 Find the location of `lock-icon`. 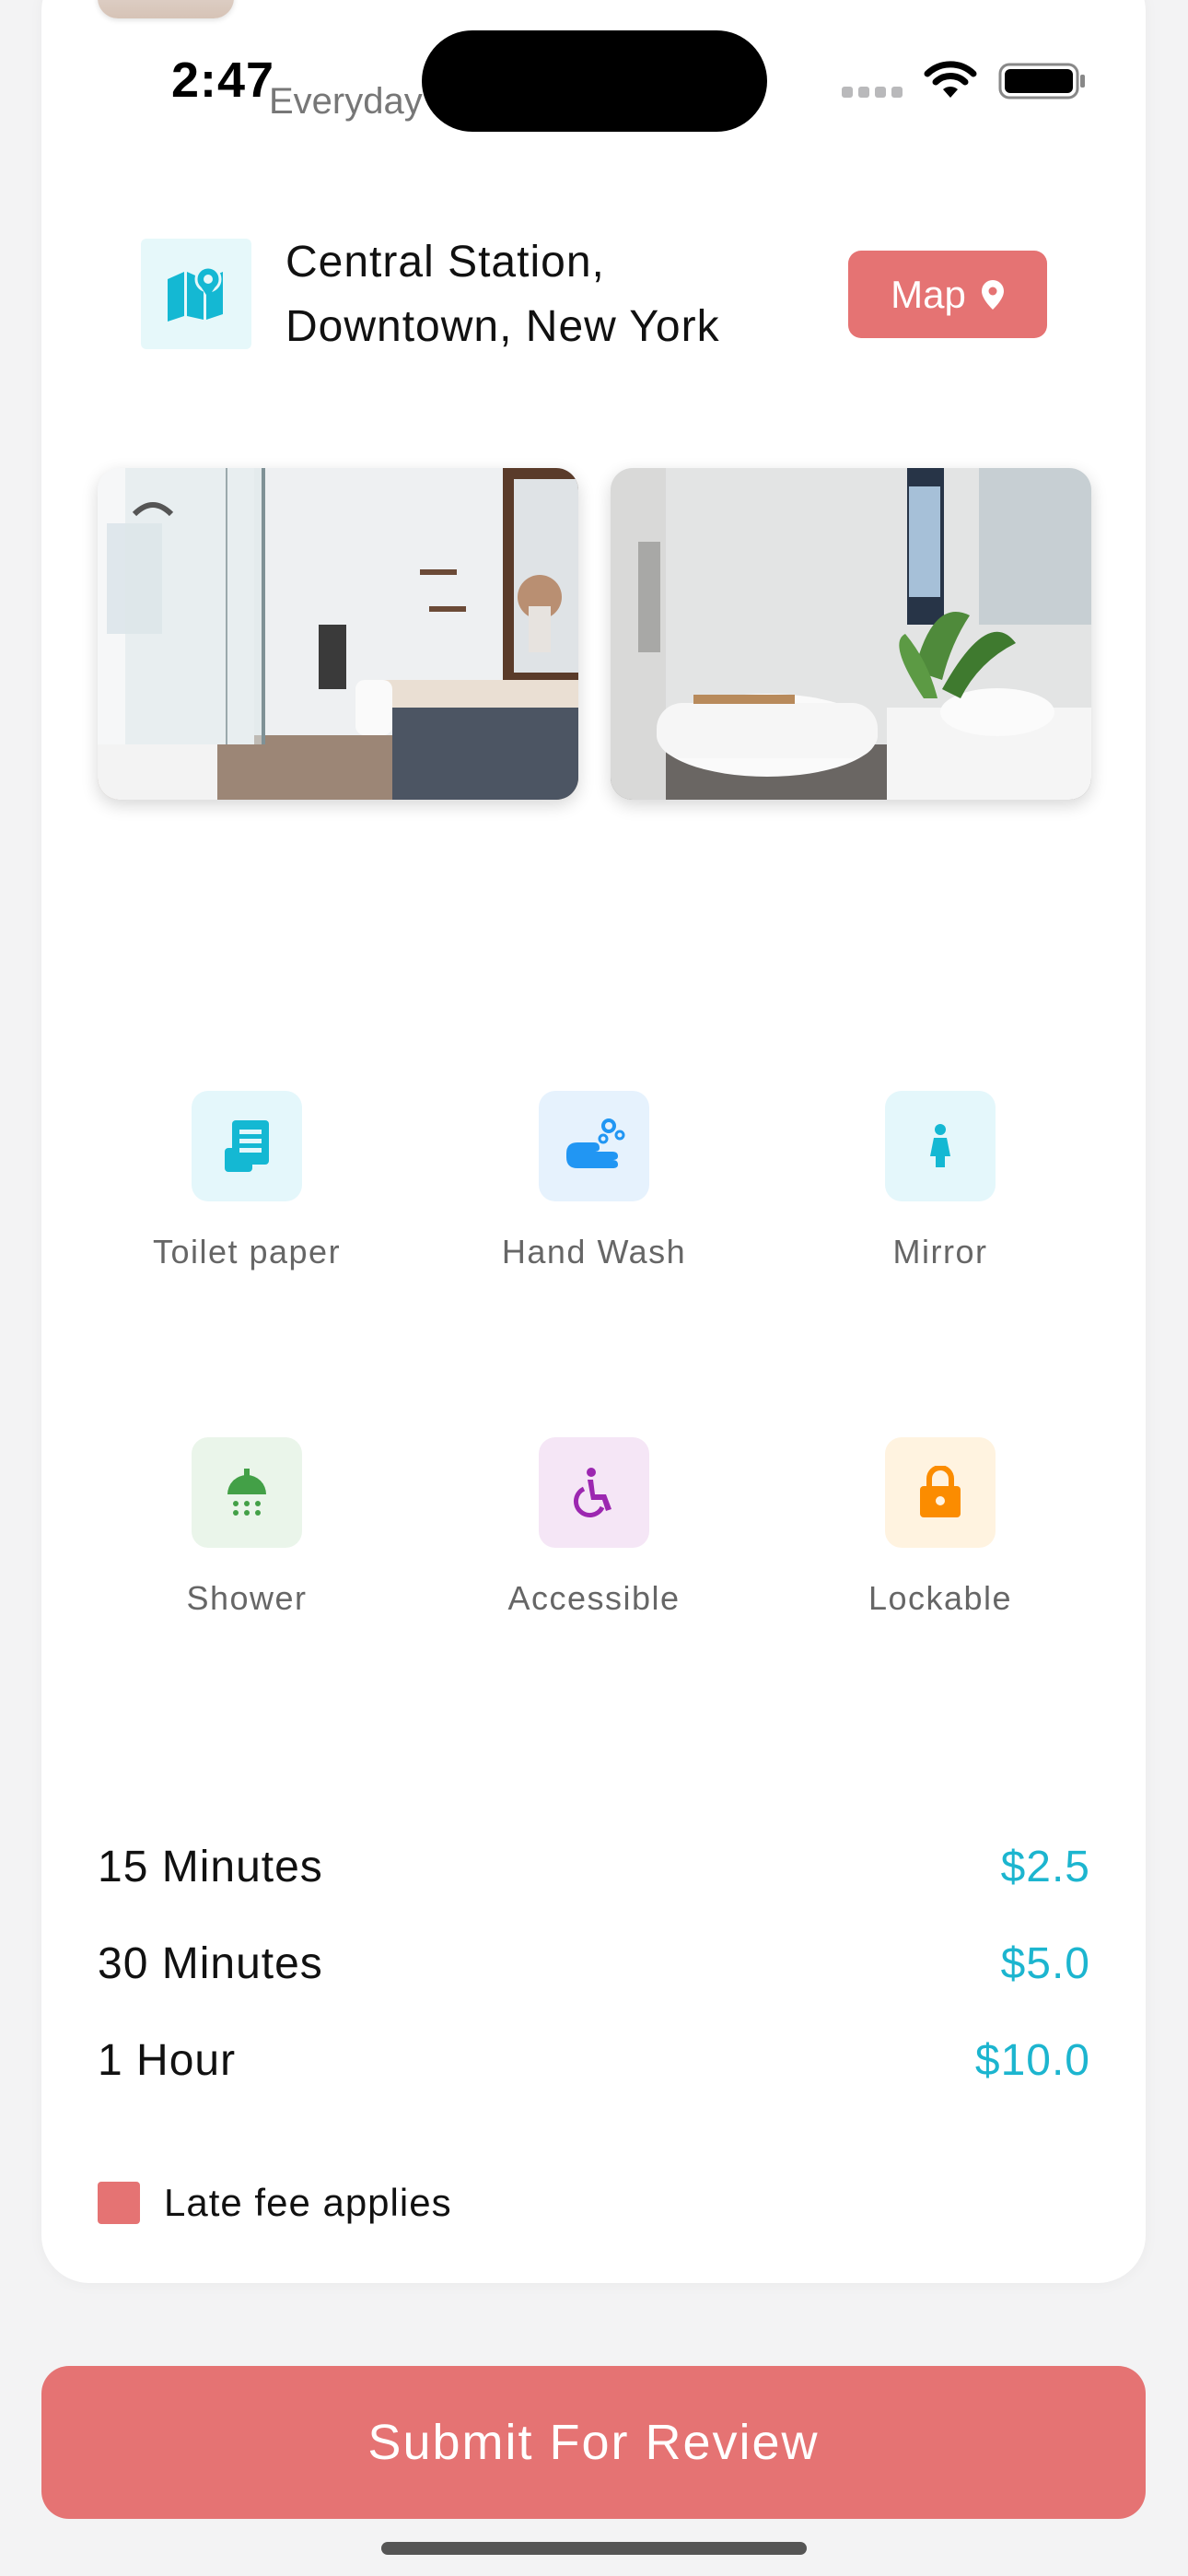

lock-icon is located at coordinates (940, 1492).